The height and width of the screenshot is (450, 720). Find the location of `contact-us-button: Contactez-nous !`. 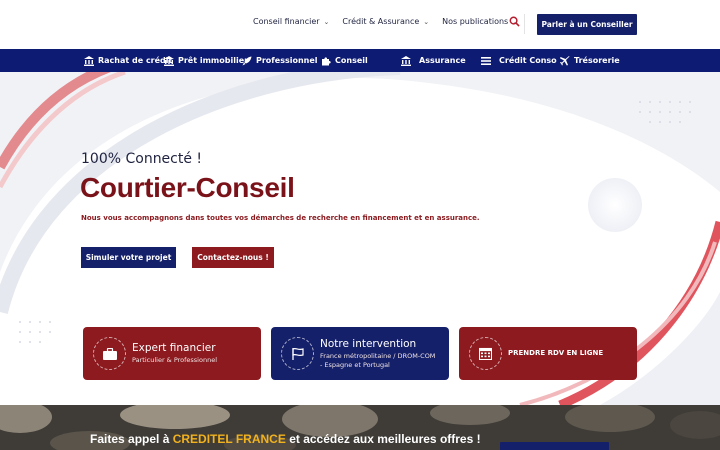

contact-us-button: Contactez-nous ! is located at coordinates (233, 257).